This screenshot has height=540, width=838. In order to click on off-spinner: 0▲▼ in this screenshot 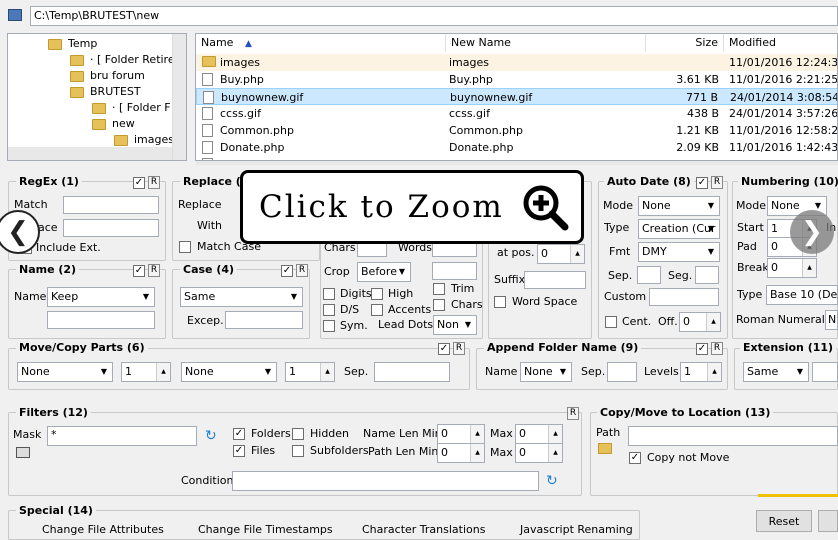, I will do `click(700, 322)`.